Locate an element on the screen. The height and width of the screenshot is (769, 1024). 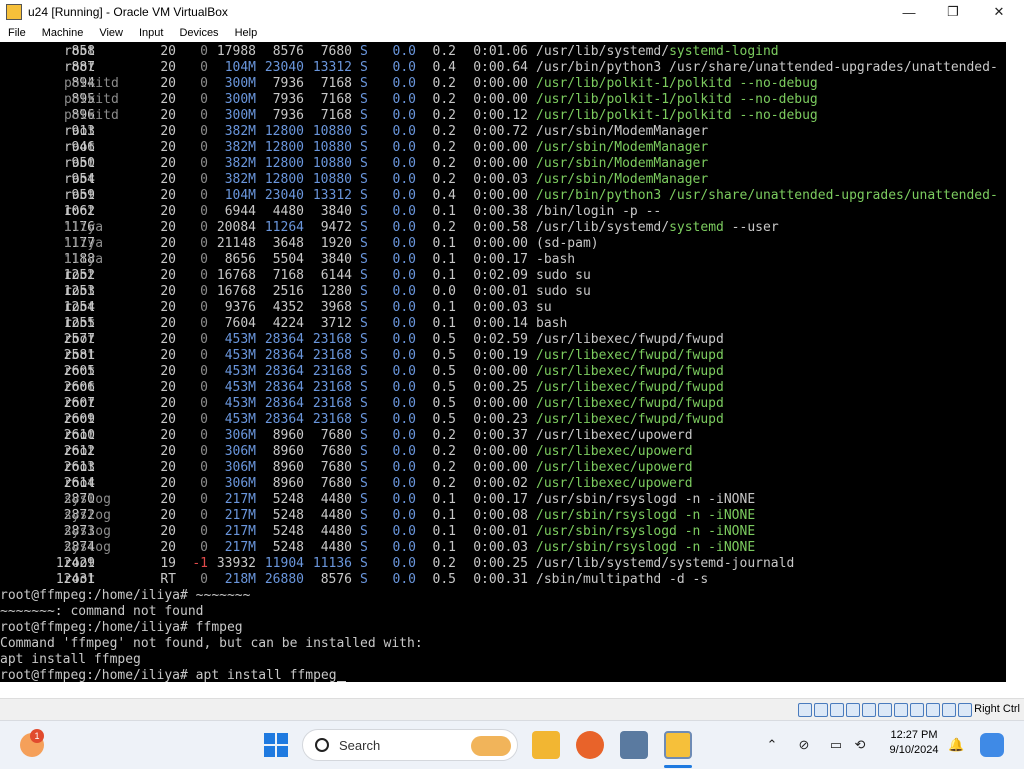
process-shr: 23168 is located at coordinates (332, 387).